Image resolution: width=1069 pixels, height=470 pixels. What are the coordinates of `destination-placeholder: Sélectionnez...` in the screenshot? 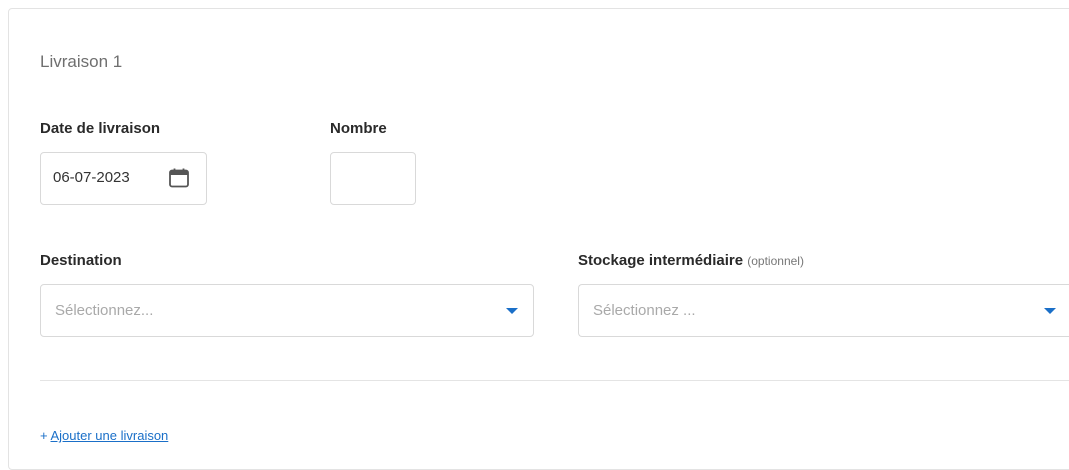 It's located at (104, 310).